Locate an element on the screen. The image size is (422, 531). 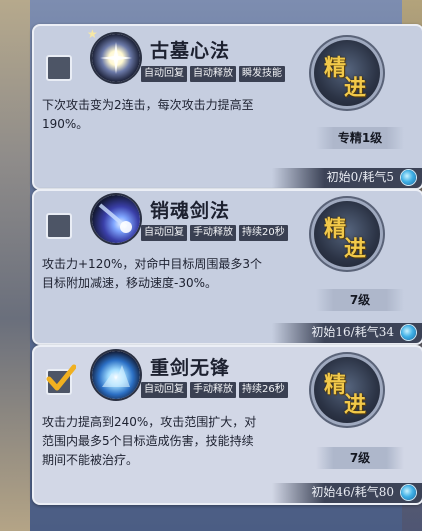
desc-line: 攻击力提高到240%，攻击范围扩大，对 is located at coordinates (149, 422).